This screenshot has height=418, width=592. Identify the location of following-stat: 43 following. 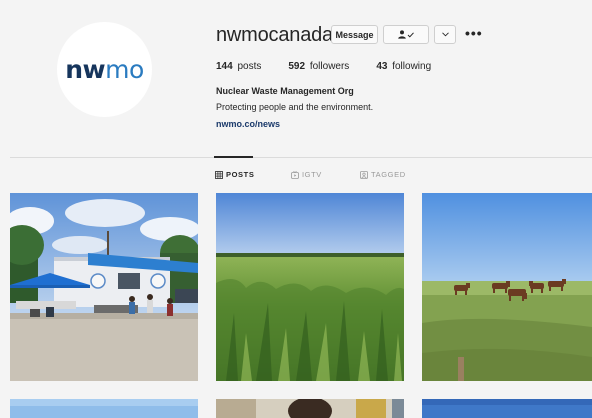
(403, 66).